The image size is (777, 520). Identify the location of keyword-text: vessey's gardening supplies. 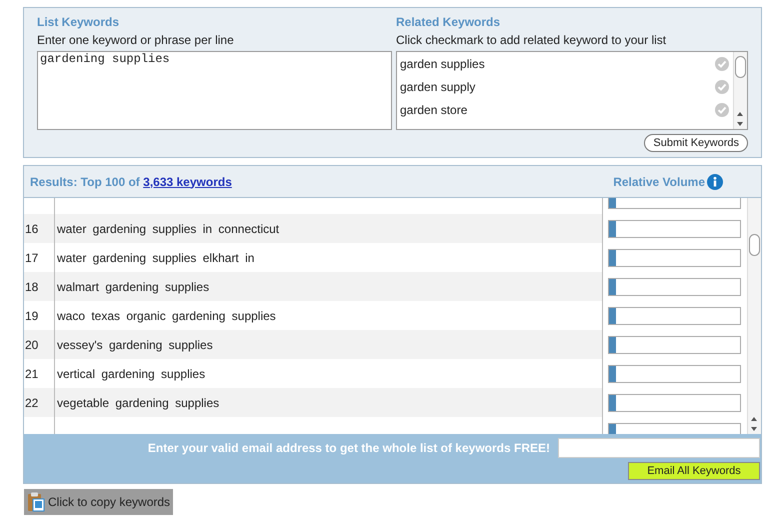
(135, 345).